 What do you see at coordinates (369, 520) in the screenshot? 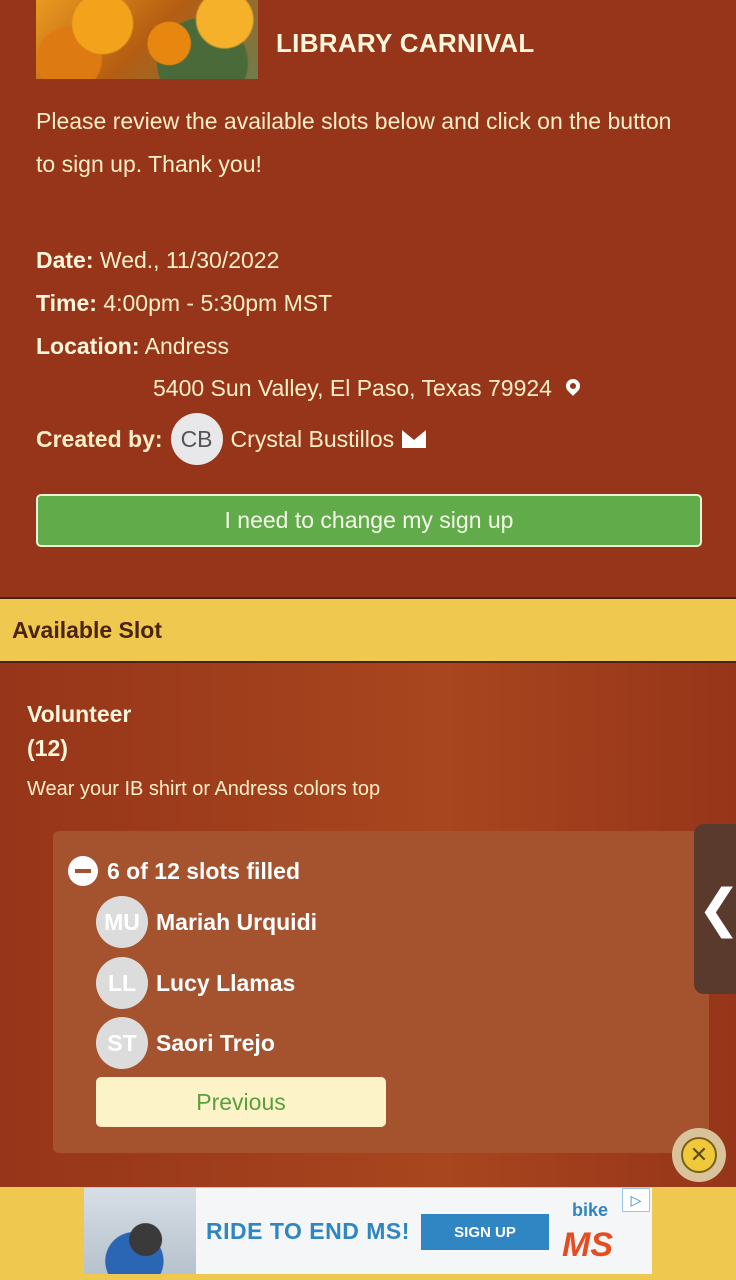
I see `change-signup-button: I need to change my sign up` at bounding box center [369, 520].